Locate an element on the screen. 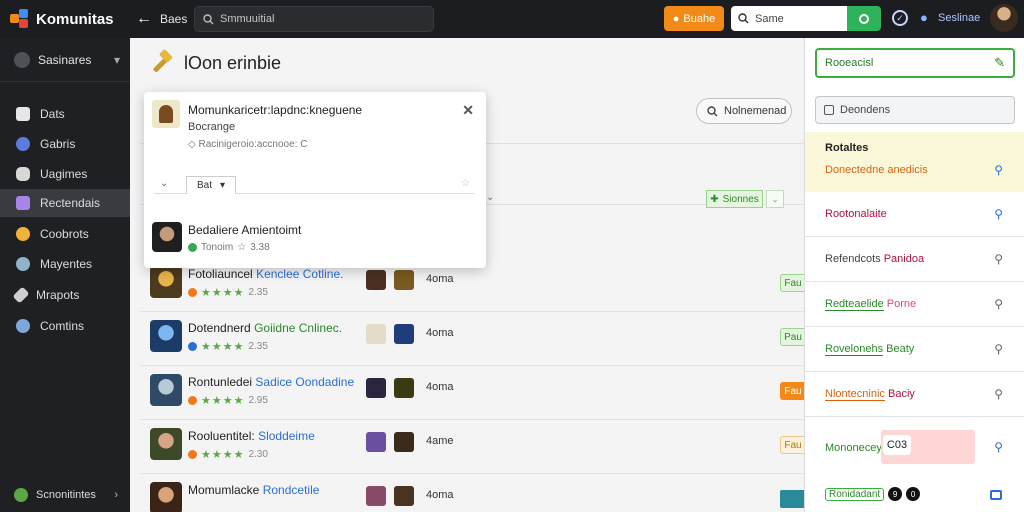 The width and height of the screenshot is (1024, 512). star-icon: ☆ is located at coordinates (465, 183).